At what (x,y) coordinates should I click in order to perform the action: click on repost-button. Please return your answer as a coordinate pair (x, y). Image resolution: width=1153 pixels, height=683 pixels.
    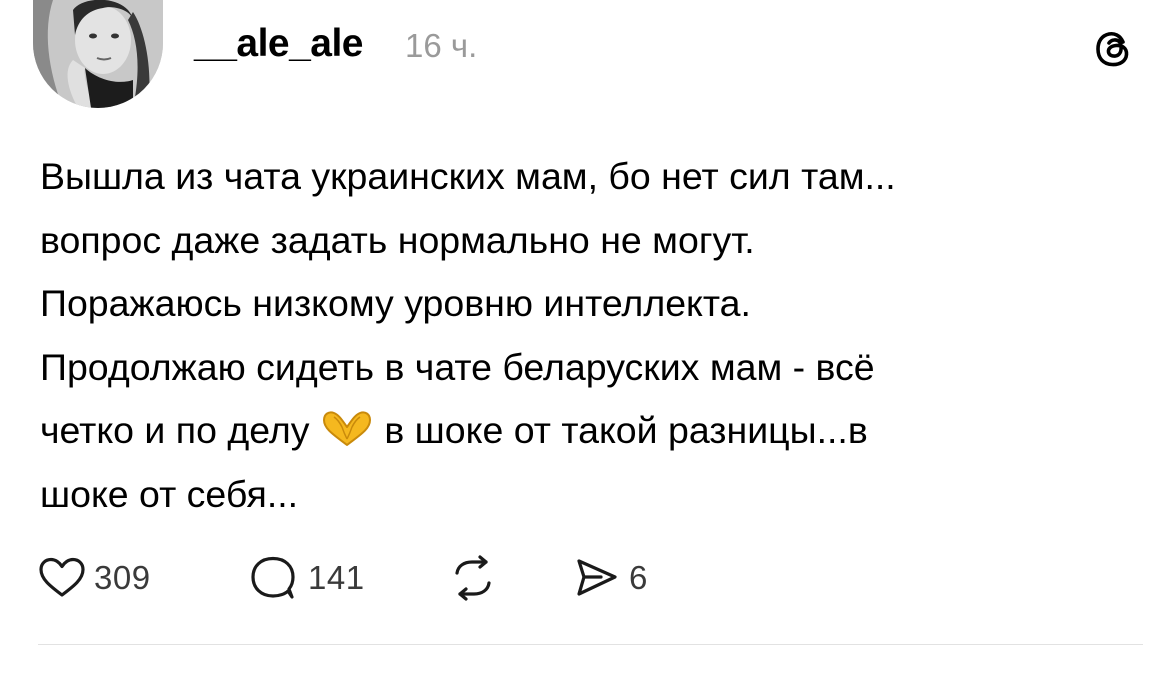
    Looking at the image, I should click on (473, 578).